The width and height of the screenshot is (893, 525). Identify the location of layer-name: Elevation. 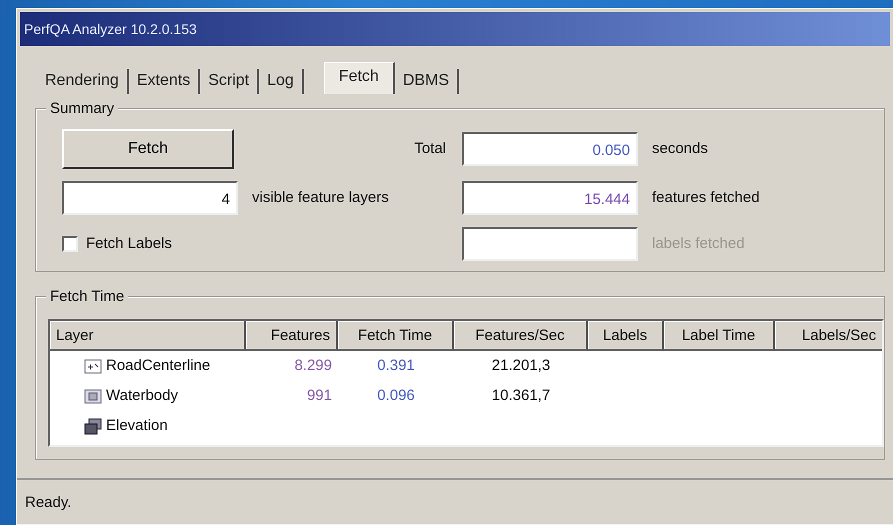
(137, 426).